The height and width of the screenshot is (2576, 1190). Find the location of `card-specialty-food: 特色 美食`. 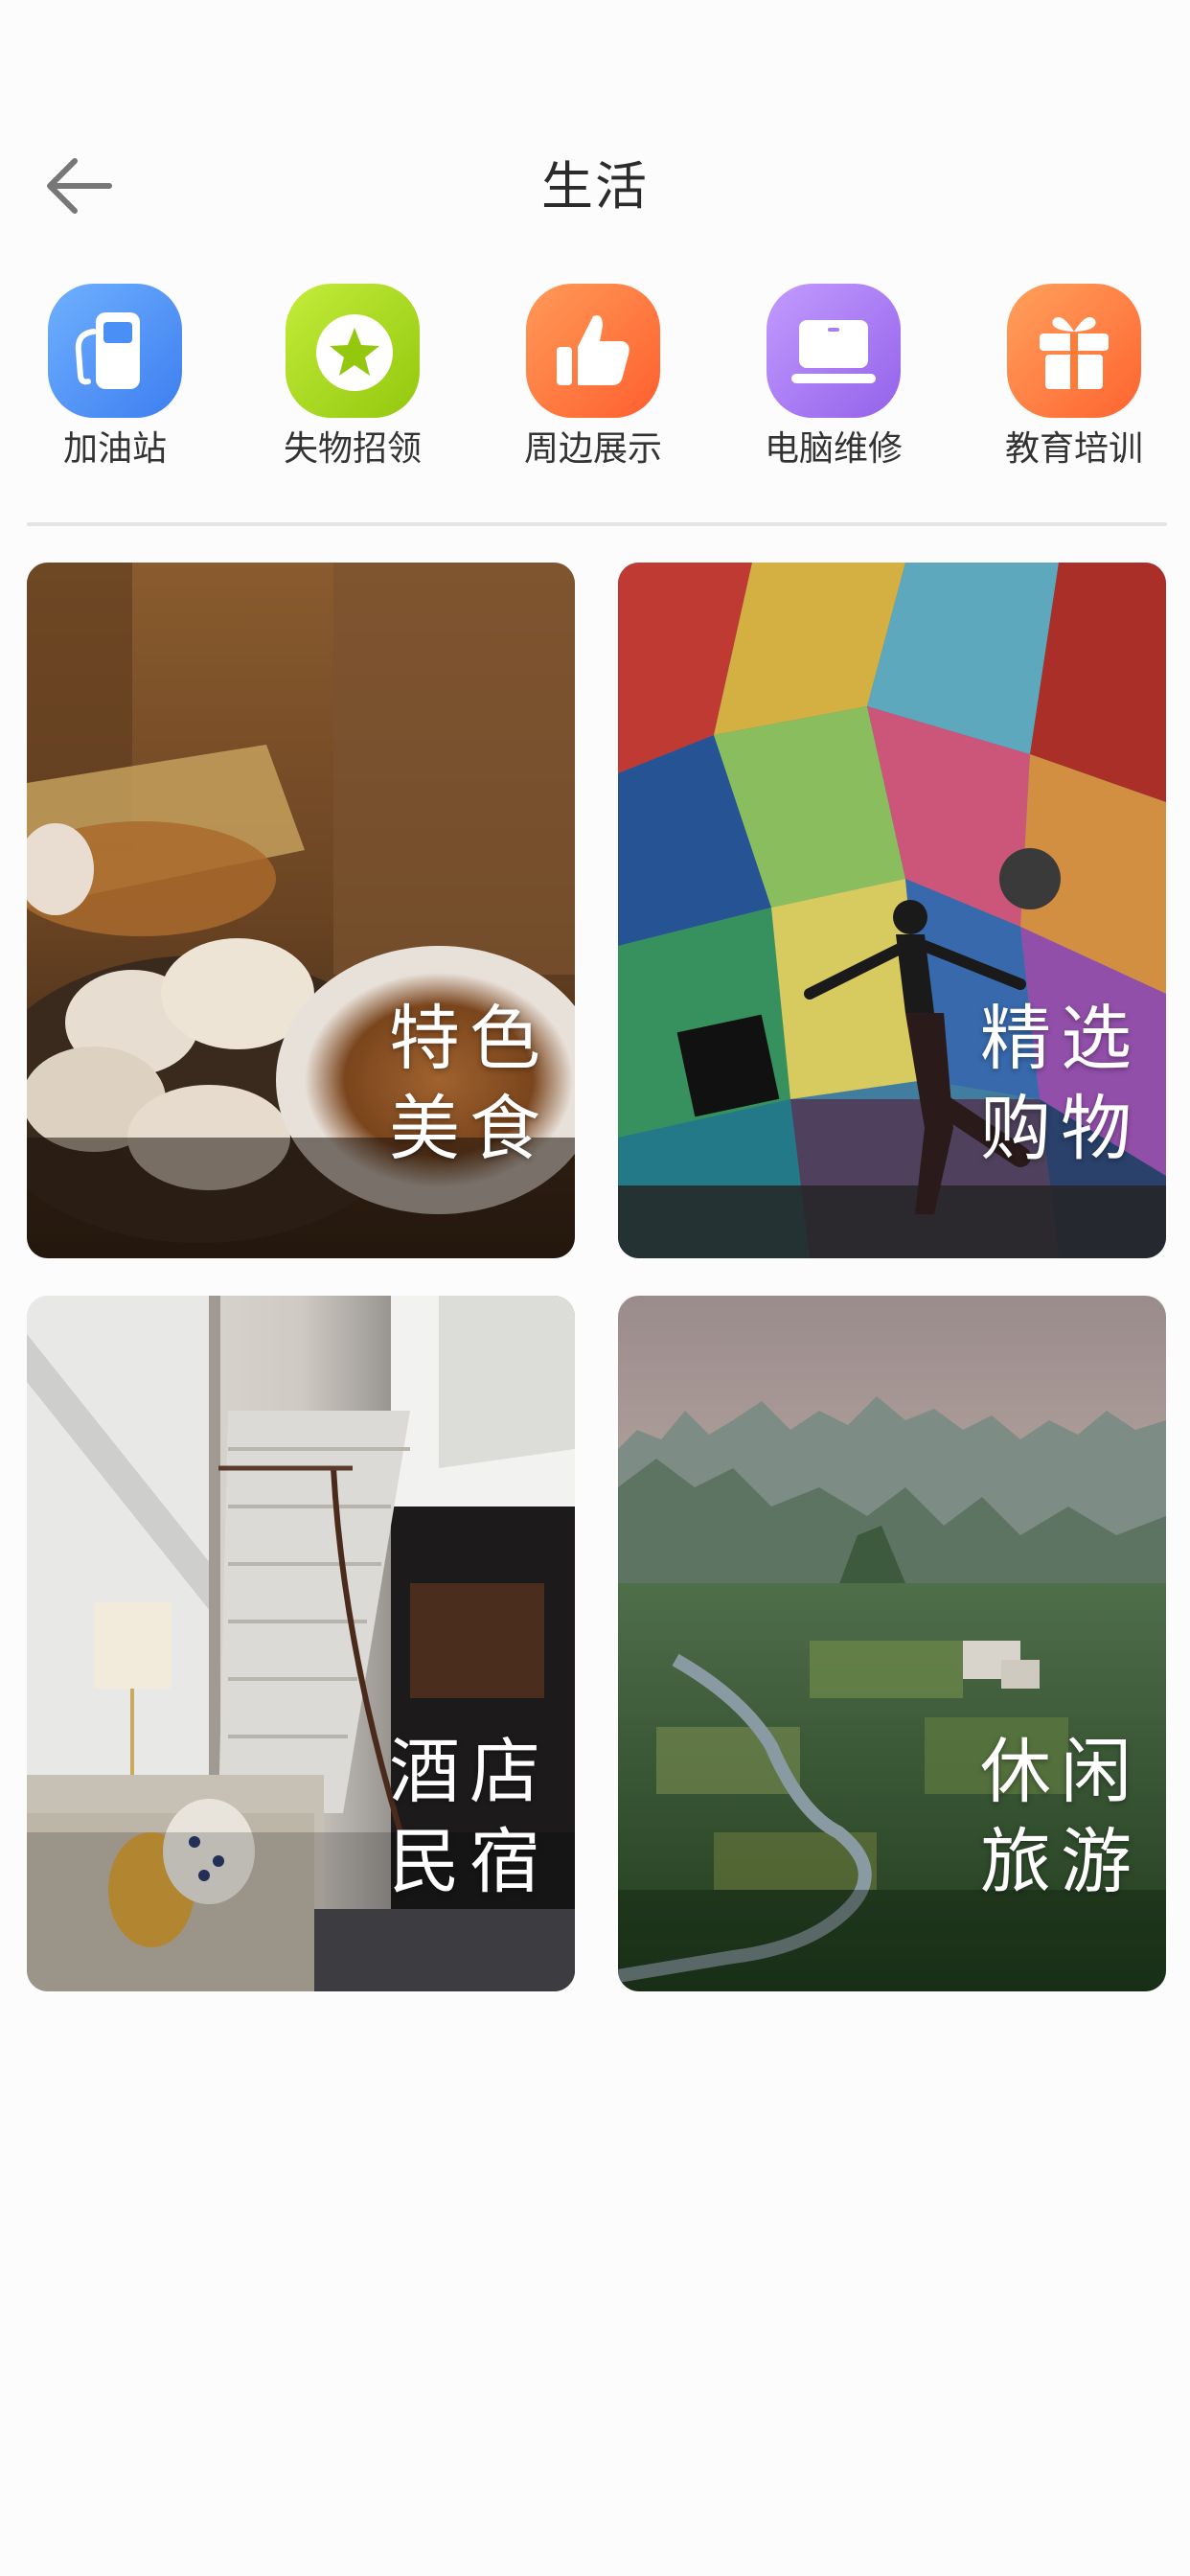

card-specialty-food: 特色 美食 is located at coordinates (301, 910).